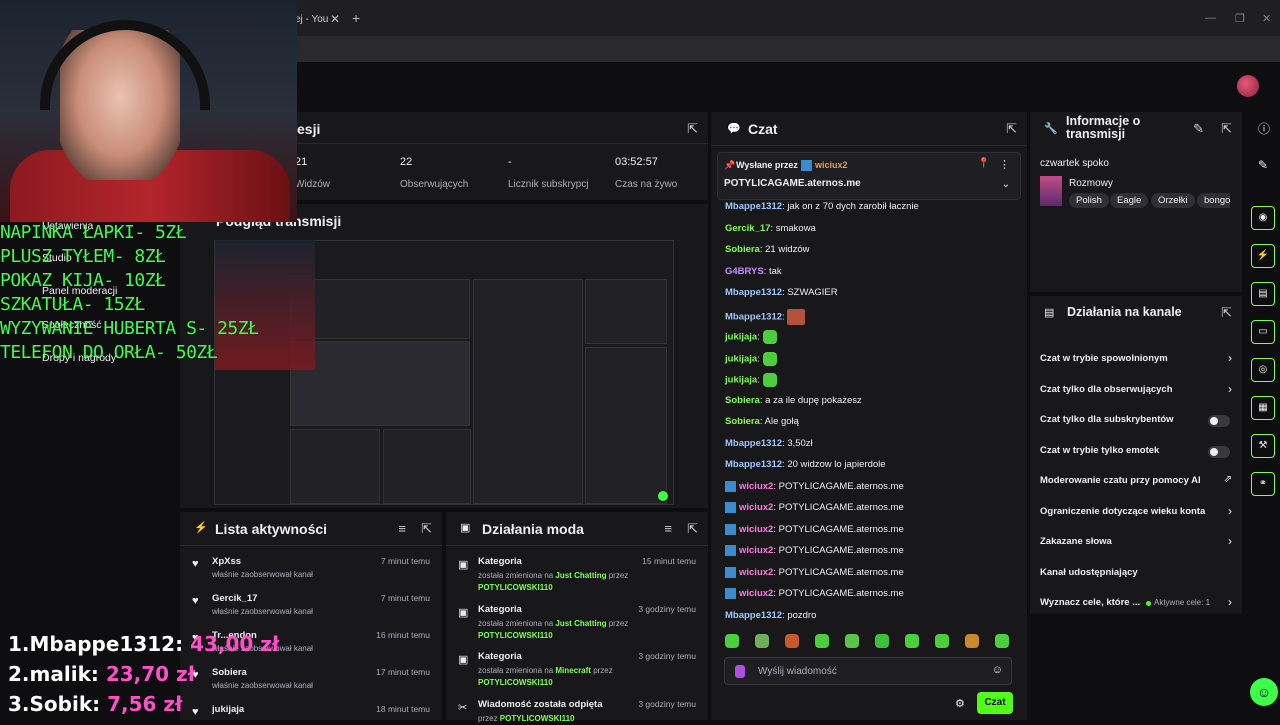 Image resolution: width=1280 pixels, height=725 pixels. Describe the element at coordinates (356, 18) in the screenshot. I see `new-tab-icon: +` at that location.